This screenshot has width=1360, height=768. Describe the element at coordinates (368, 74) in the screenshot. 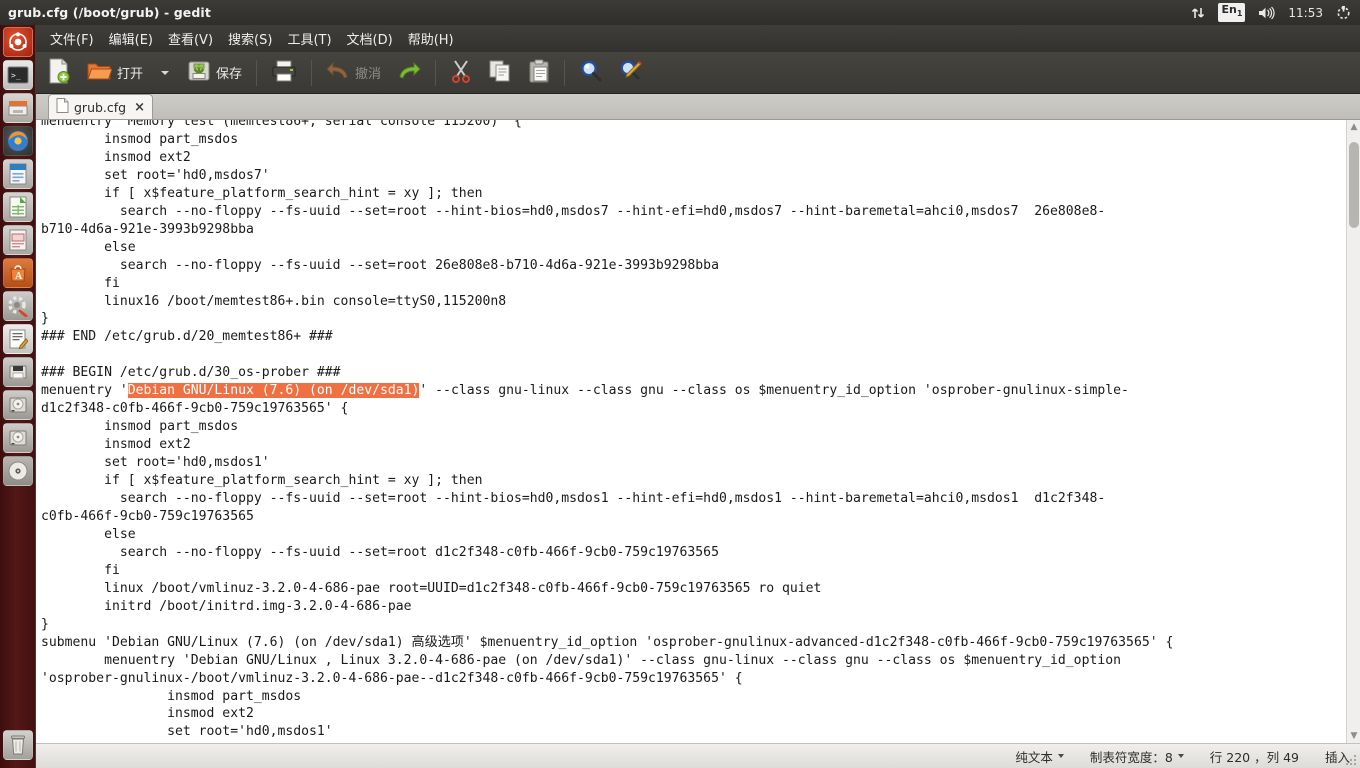

I see `undo-button-label: 撤消` at that location.